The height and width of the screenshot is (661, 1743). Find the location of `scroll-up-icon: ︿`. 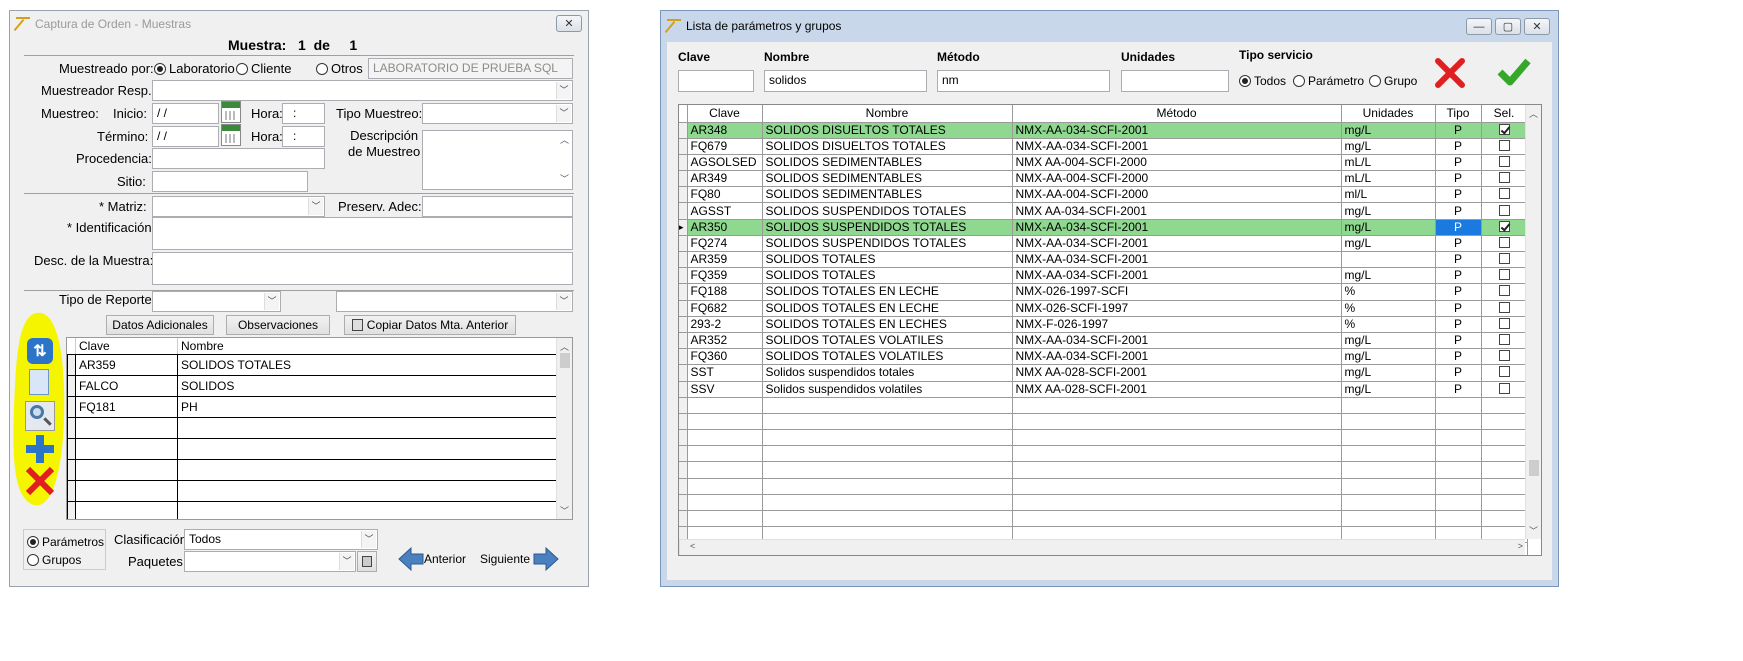

scroll-up-icon: ︿ is located at coordinates (564, 140).